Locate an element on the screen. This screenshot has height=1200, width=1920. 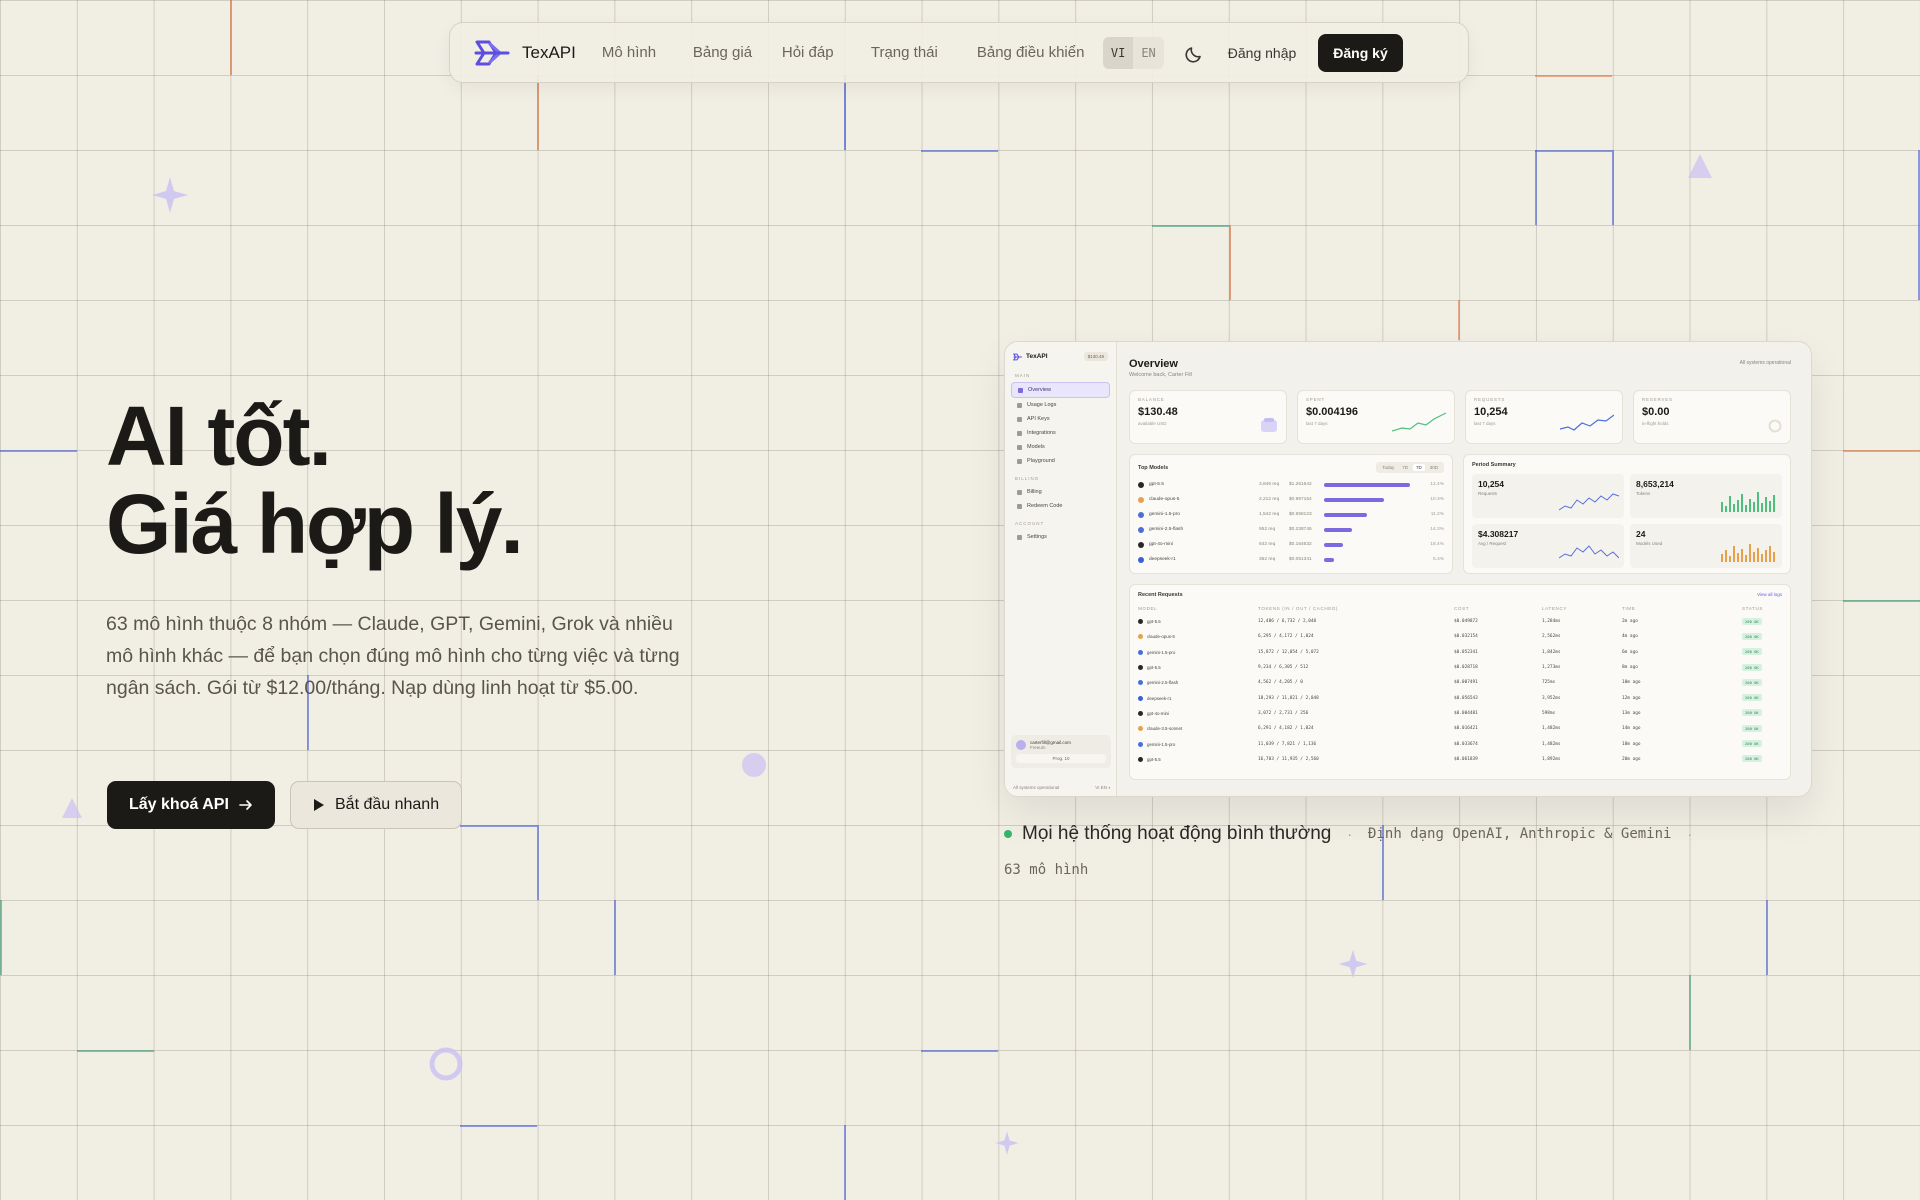
sidebar-item-overview: Overview is located at coordinates (1060, 390).